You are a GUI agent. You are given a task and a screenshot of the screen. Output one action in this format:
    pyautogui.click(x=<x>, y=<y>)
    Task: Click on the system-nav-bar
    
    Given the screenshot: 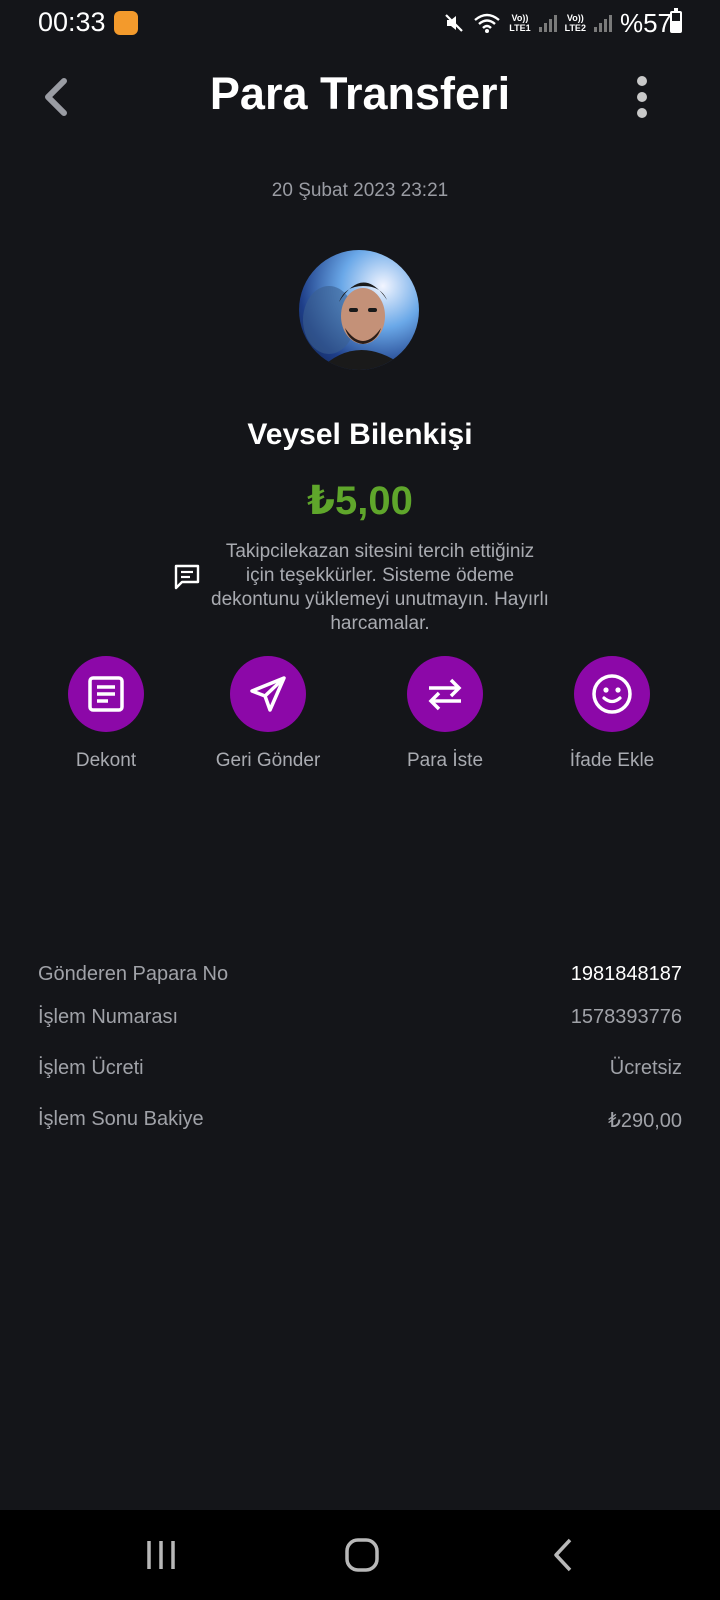 What is the action you would take?
    pyautogui.click(x=360, y=1555)
    